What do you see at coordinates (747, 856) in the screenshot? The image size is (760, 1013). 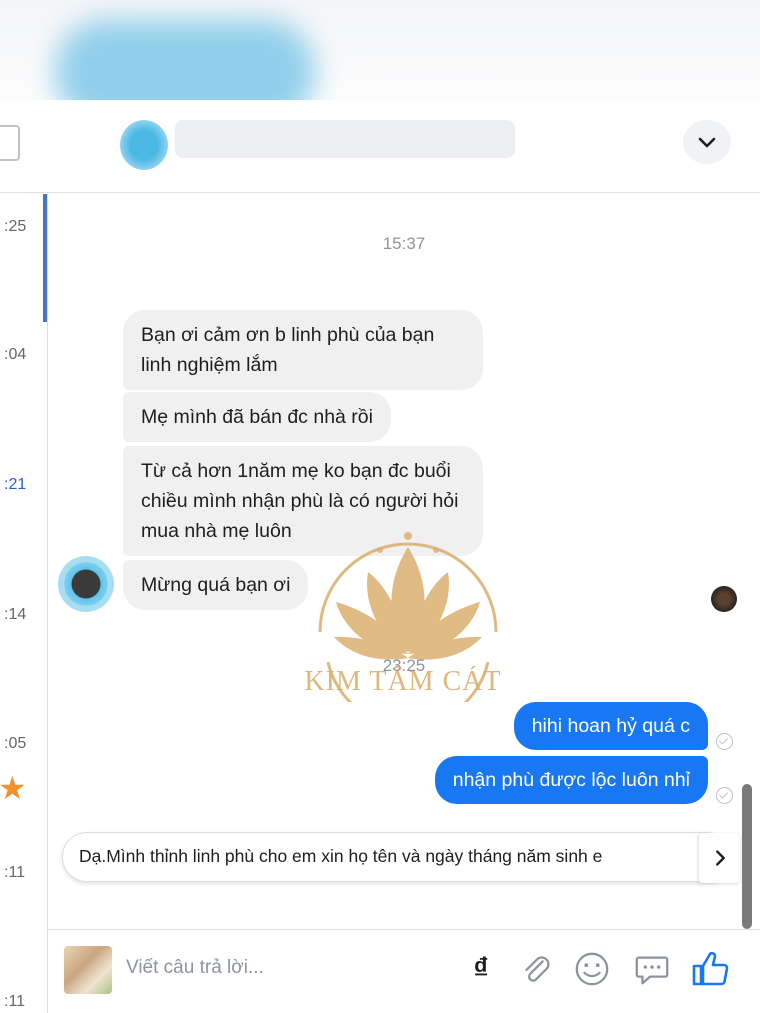 I see `scrollbar-thumb` at bounding box center [747, 856].